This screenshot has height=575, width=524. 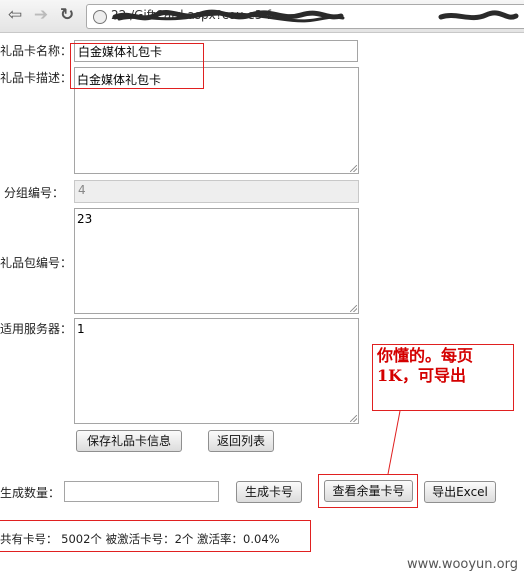 I want to click on package-id-textarea: 23, so click(x=216, y=261).